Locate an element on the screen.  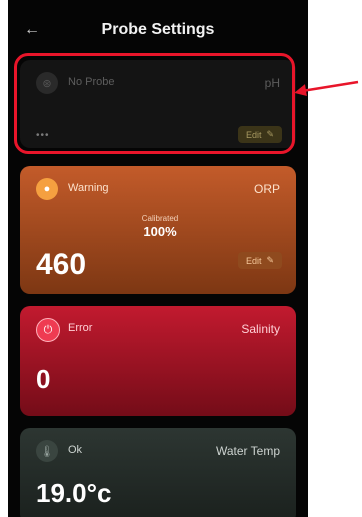
header: ← Probe Settings is located at coordinates (158, 30).